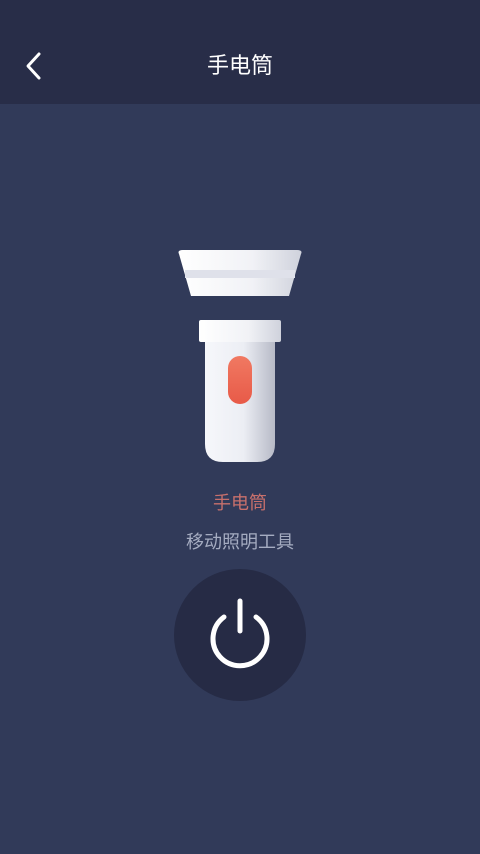 This screenshot has width=480, height=854. Describe the element at coordinates (240, 503) in the screenshot. I see `feature-title: 手电筒` at that location.